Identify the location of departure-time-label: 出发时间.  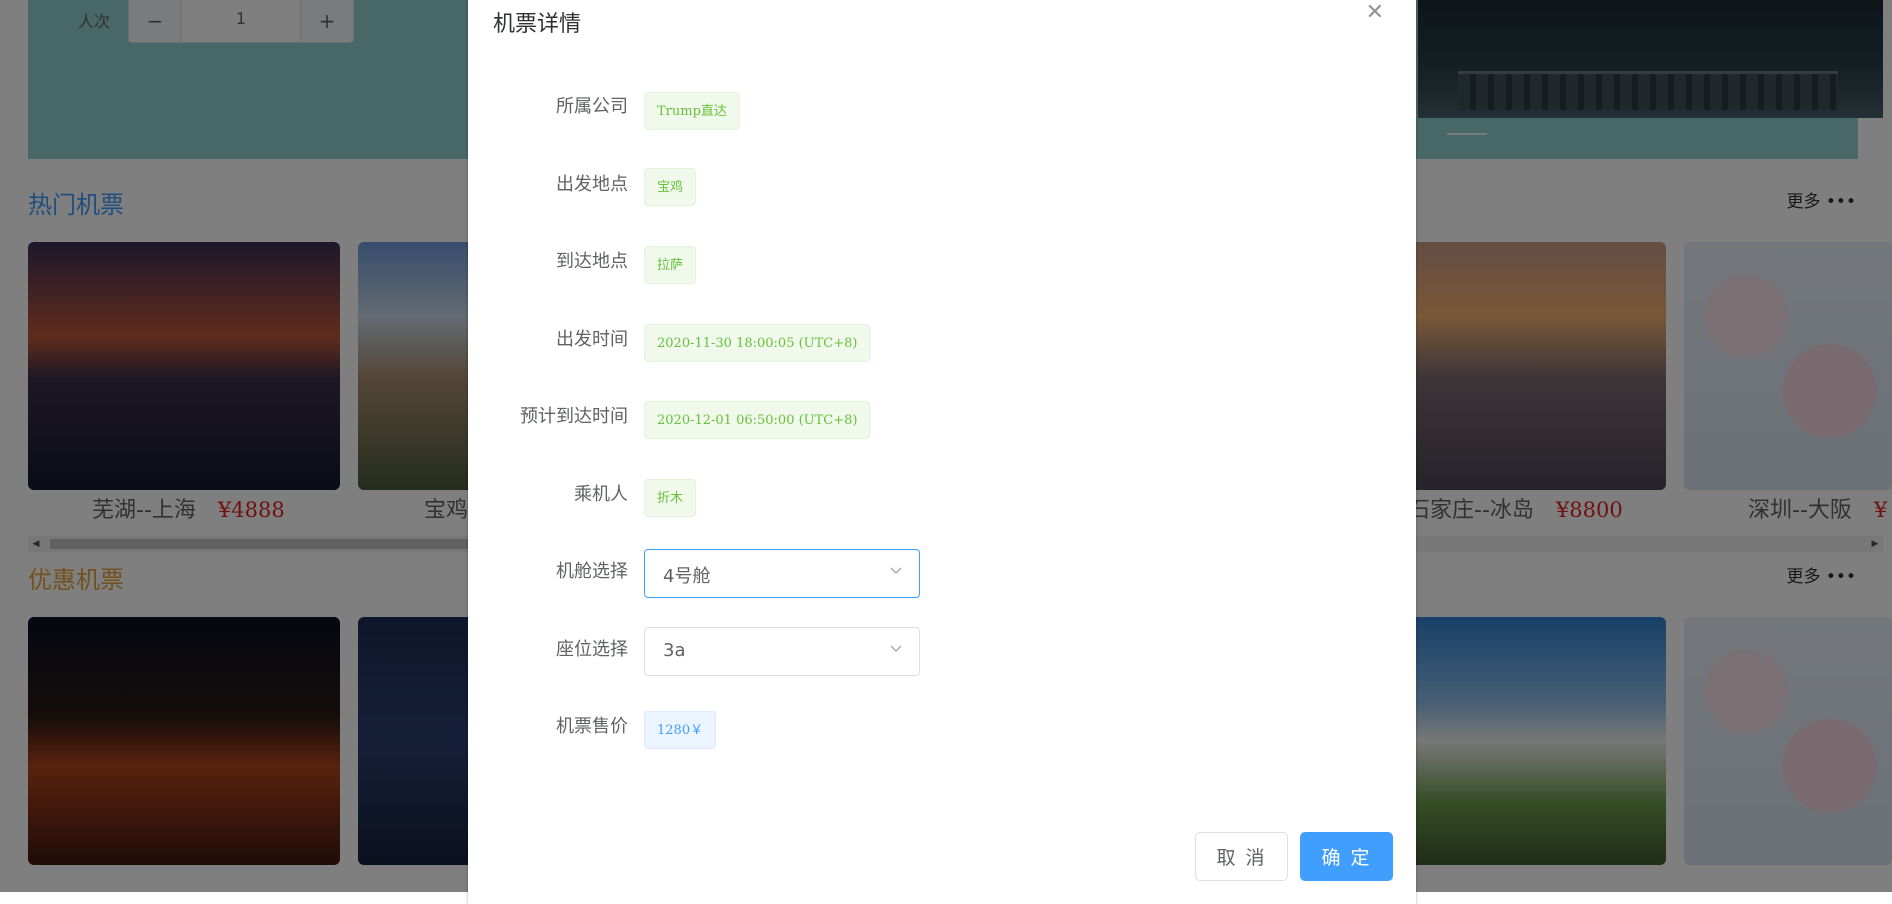
(592, 339).